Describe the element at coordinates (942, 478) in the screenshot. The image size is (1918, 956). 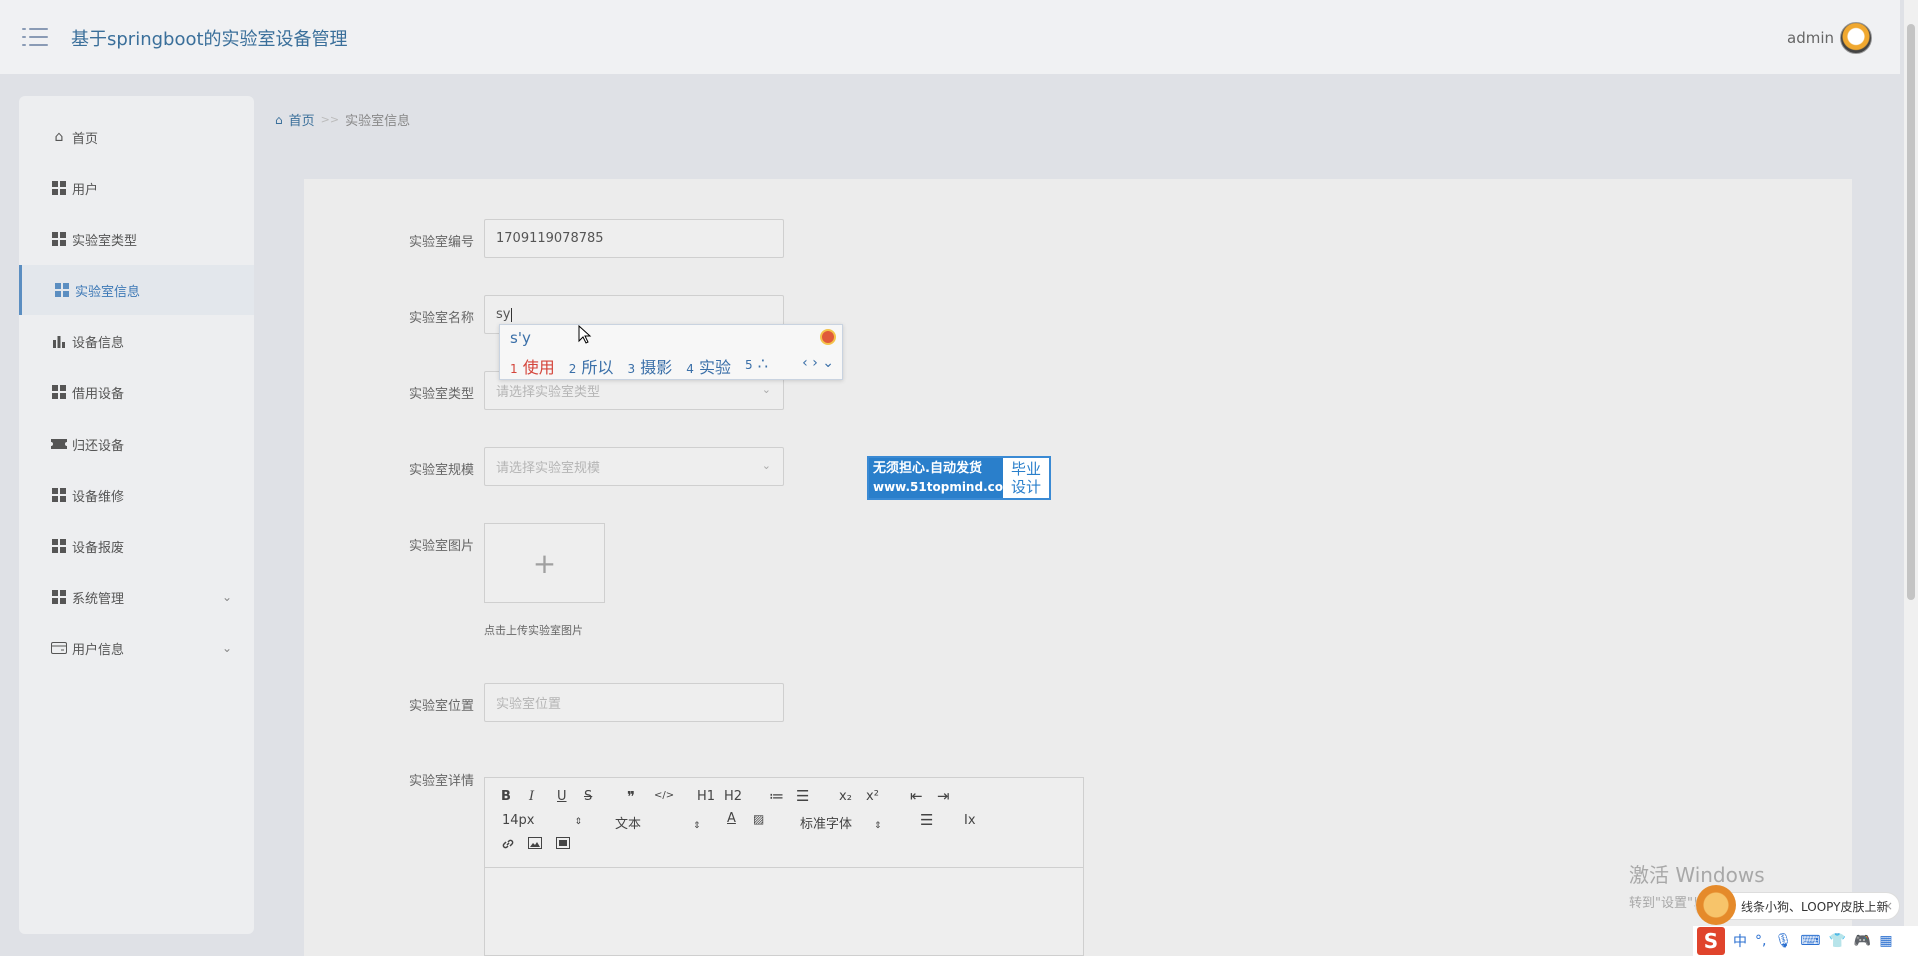
I see `ad-left: 无须担心.自动发货 www.51topmind.com` at that location.